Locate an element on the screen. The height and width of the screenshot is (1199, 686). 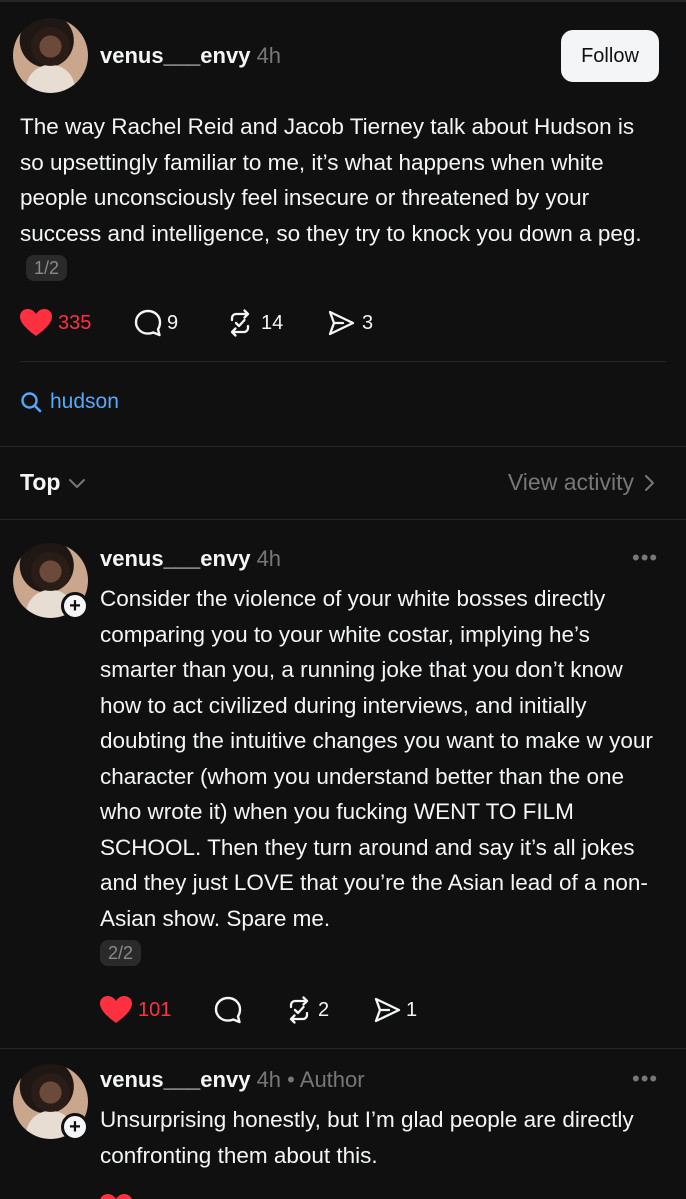
post-actions: 335 9 14 3 is located at coordinates (230, 323).